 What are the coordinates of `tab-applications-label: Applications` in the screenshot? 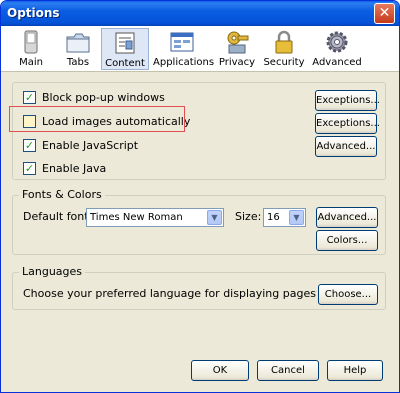 It's located at (184, 62).